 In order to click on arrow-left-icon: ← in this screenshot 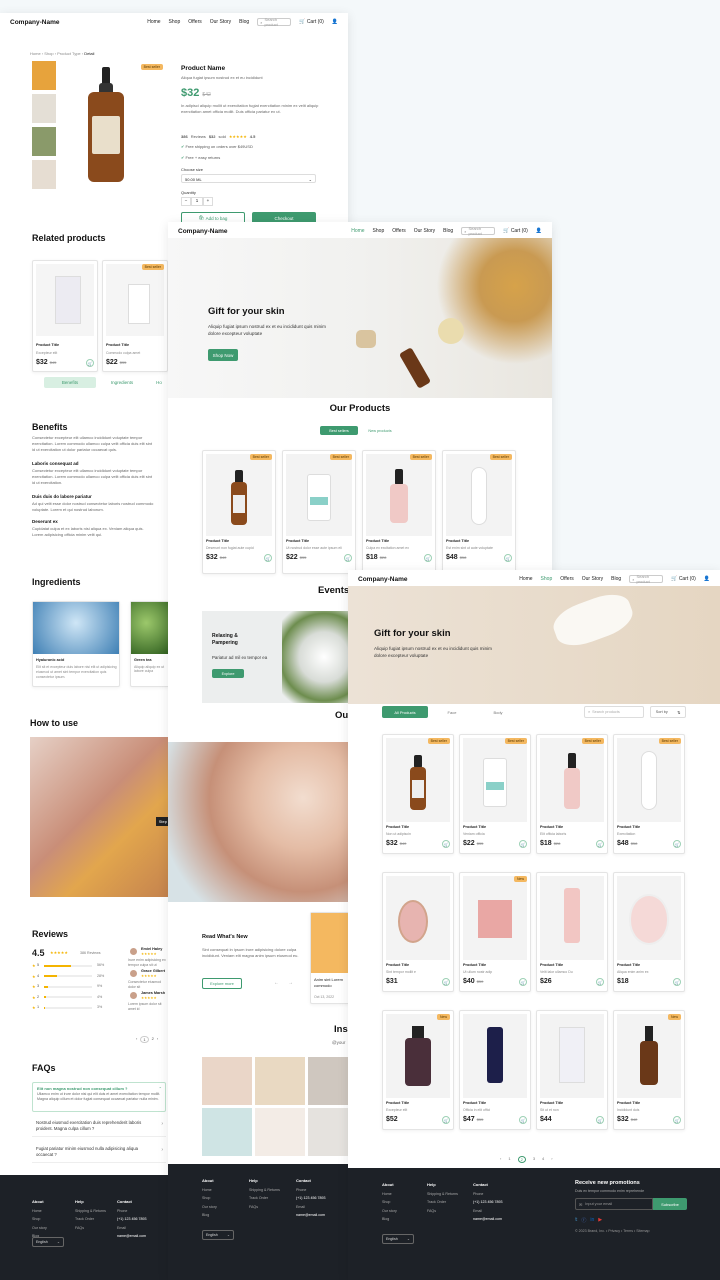, I will do `click(276, 983)`.